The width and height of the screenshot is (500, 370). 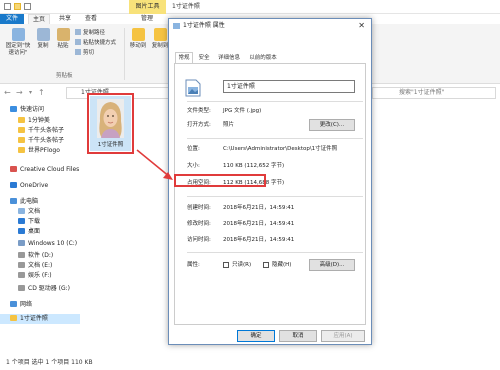 I want to click on readonly-checkbox, so click(x=226, y=265).